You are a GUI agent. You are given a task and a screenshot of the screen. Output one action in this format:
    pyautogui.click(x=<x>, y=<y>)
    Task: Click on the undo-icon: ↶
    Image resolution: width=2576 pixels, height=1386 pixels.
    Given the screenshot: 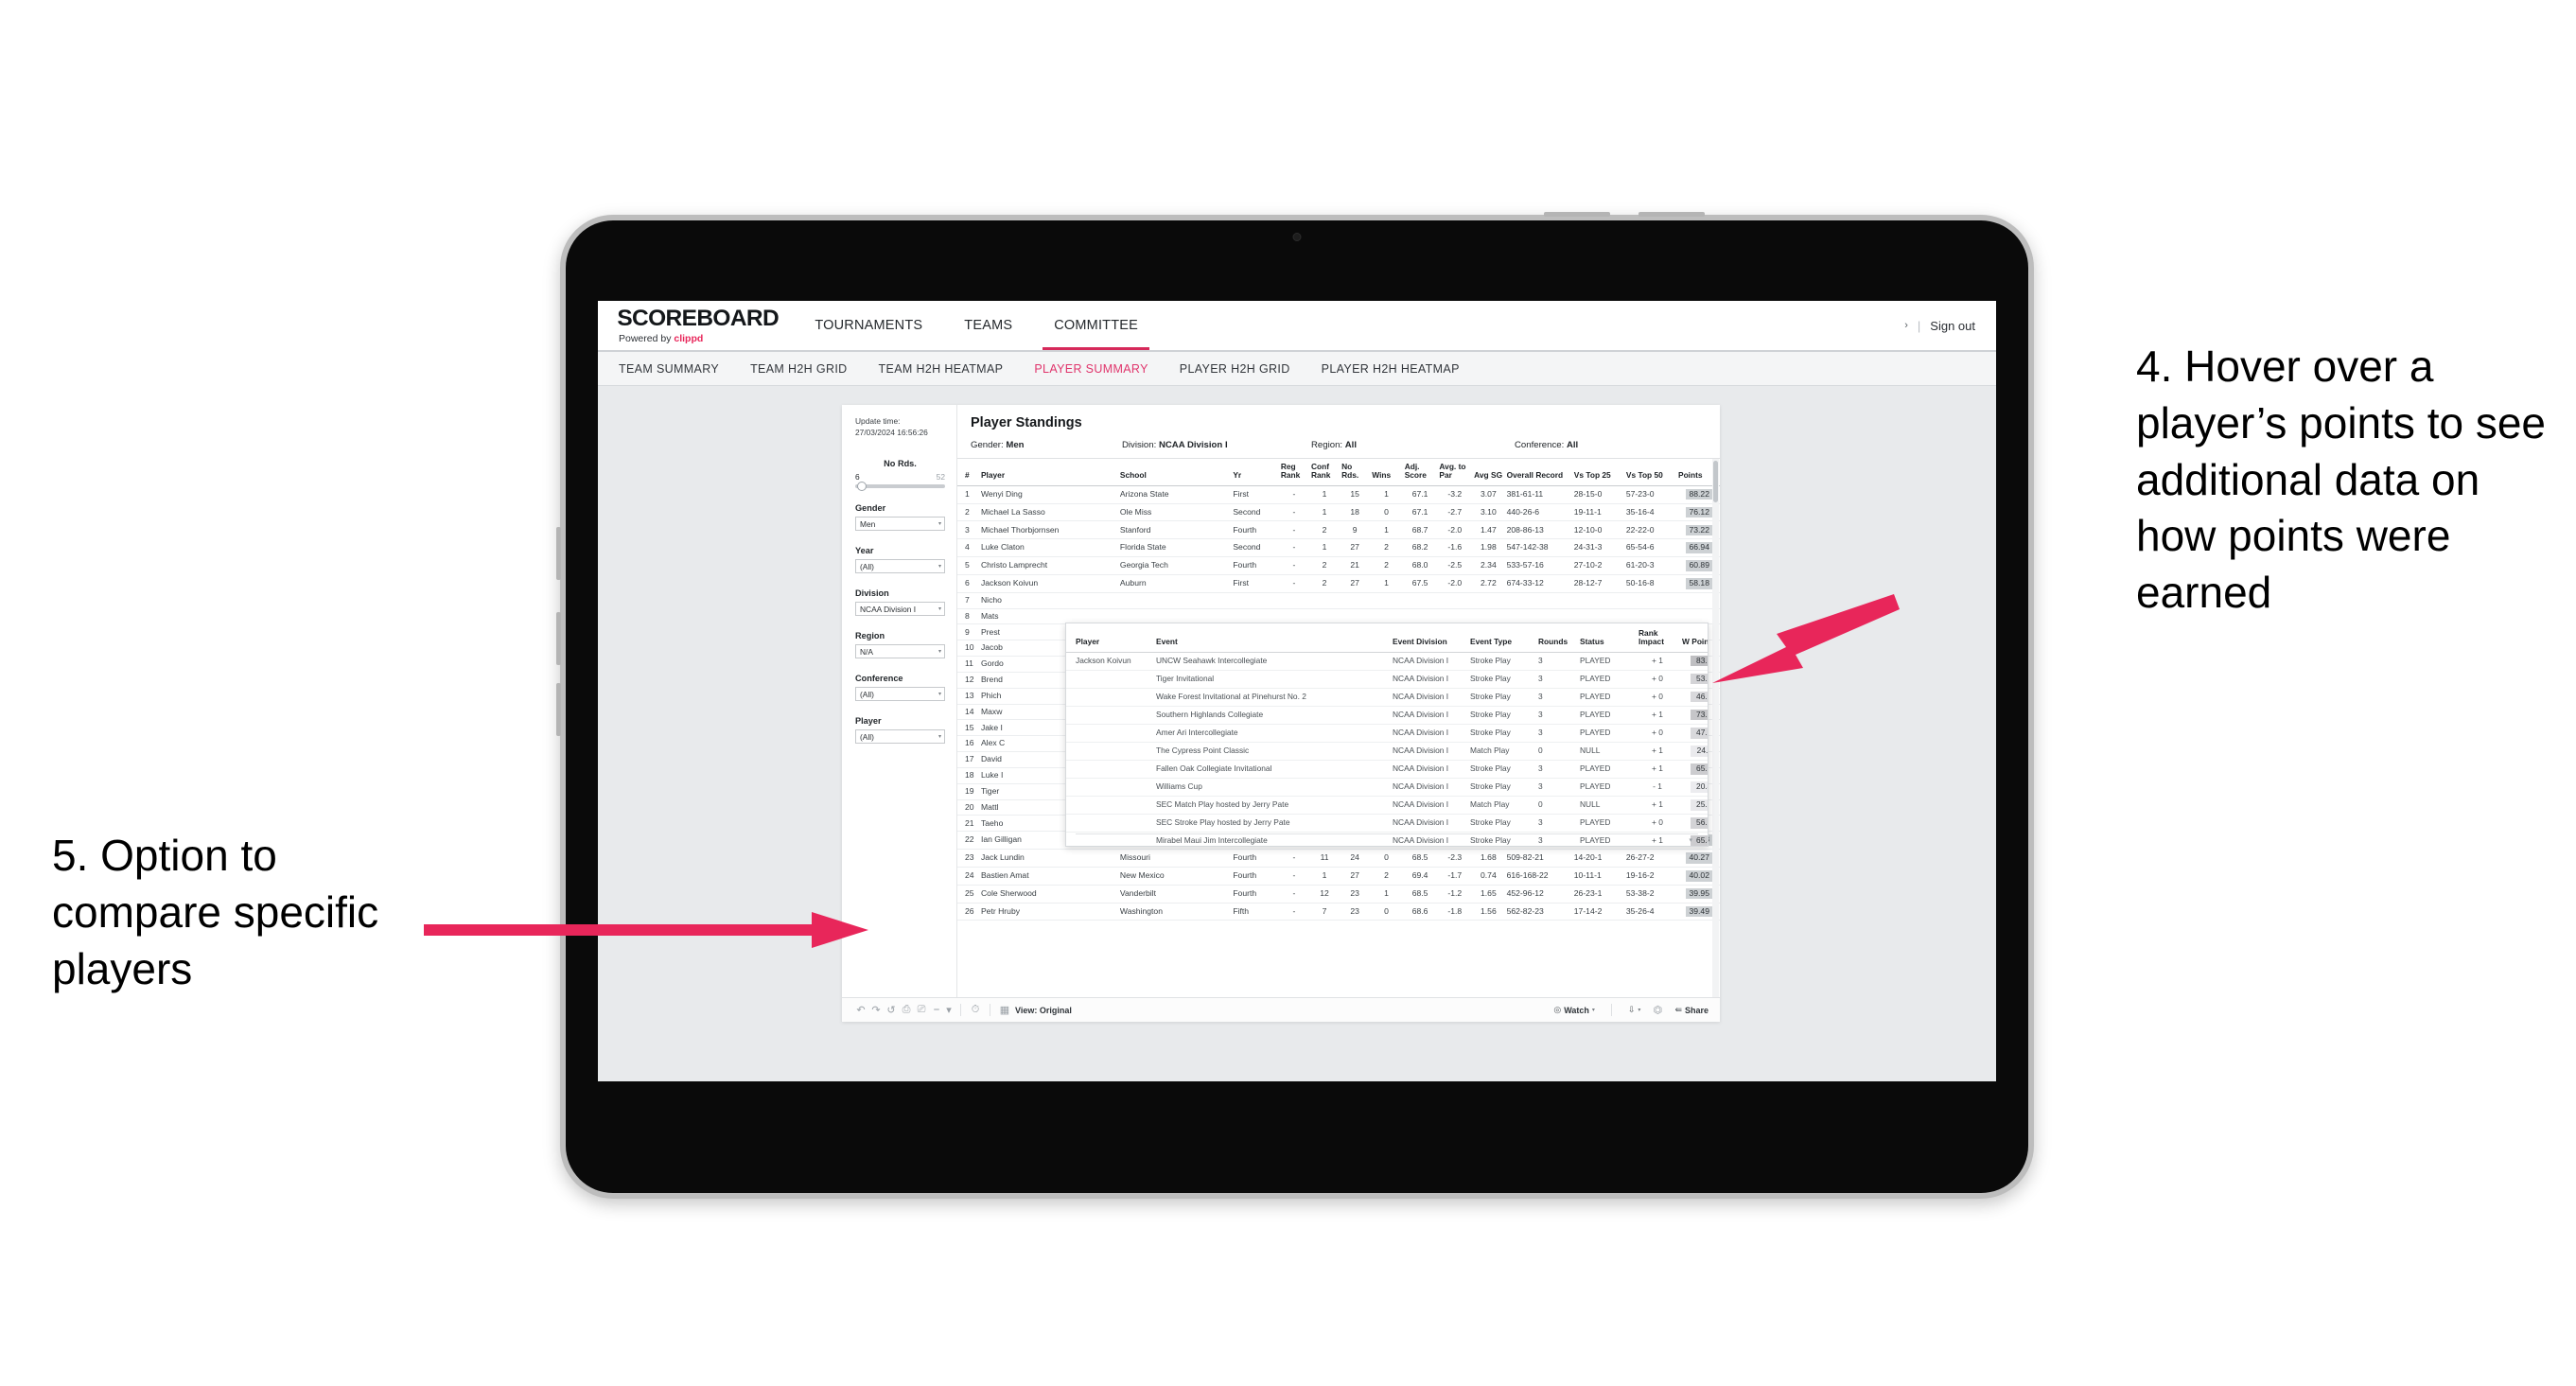 What is the action you would take?
    pyautogui.click(x=861, y=1010)
    